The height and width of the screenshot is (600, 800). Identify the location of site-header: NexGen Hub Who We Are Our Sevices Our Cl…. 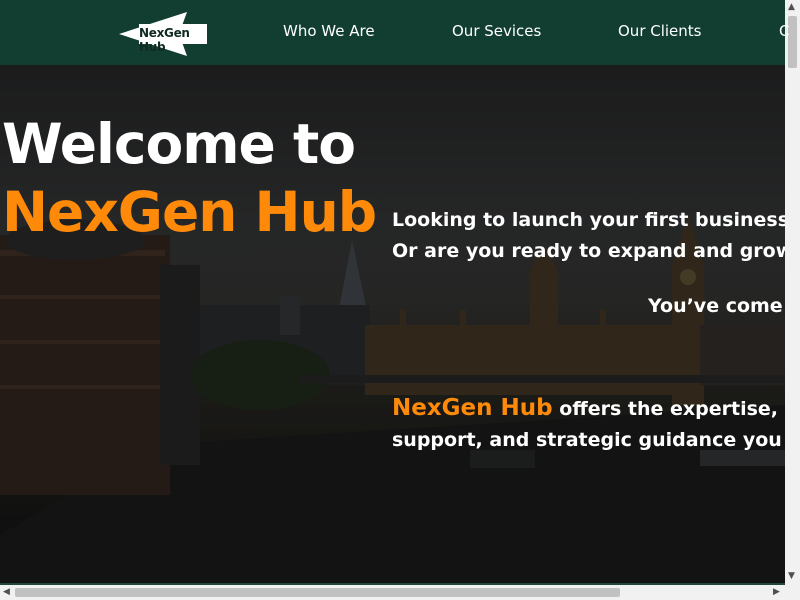
(394, 32).